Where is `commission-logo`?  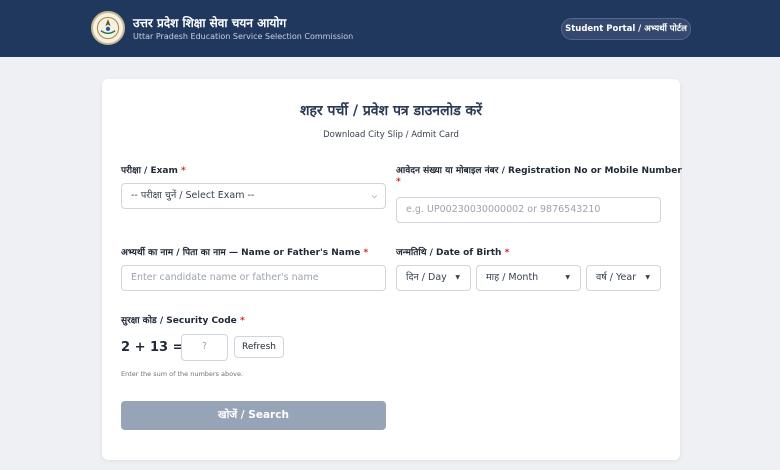
commission-logo is located at coordinates (108, 28).